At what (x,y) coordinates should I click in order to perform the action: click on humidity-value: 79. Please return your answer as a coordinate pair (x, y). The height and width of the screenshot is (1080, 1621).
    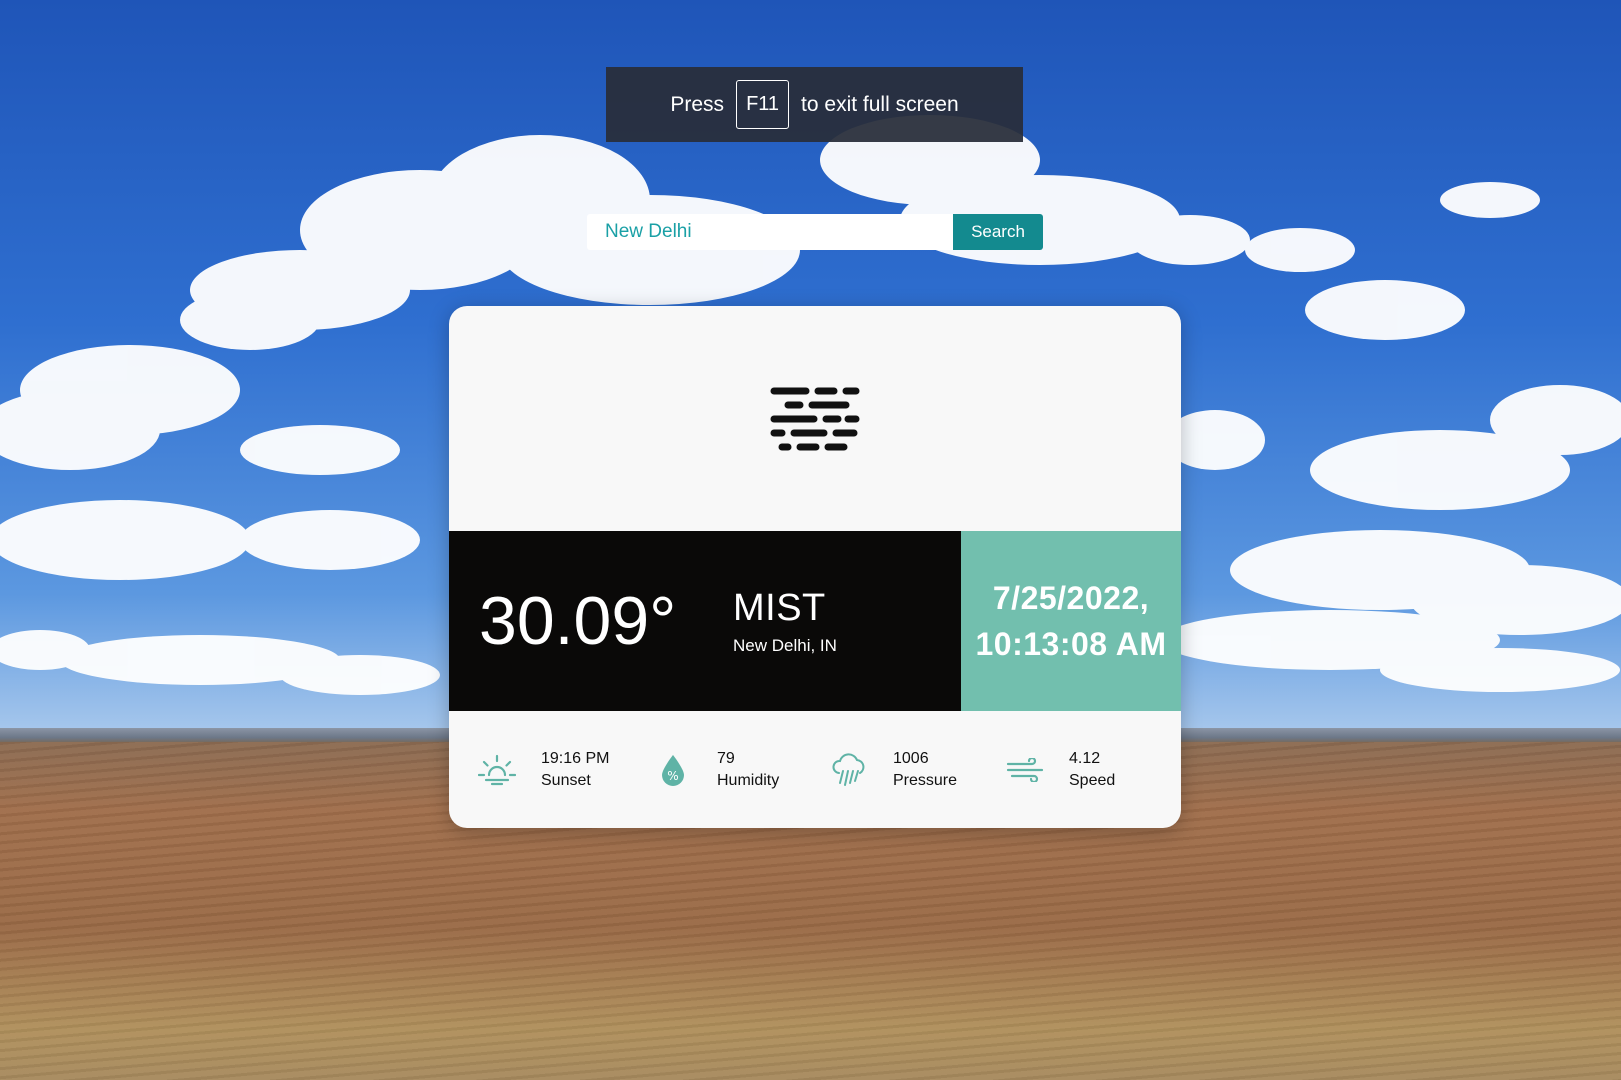
    Looking at the image, I should click on (726, 758).